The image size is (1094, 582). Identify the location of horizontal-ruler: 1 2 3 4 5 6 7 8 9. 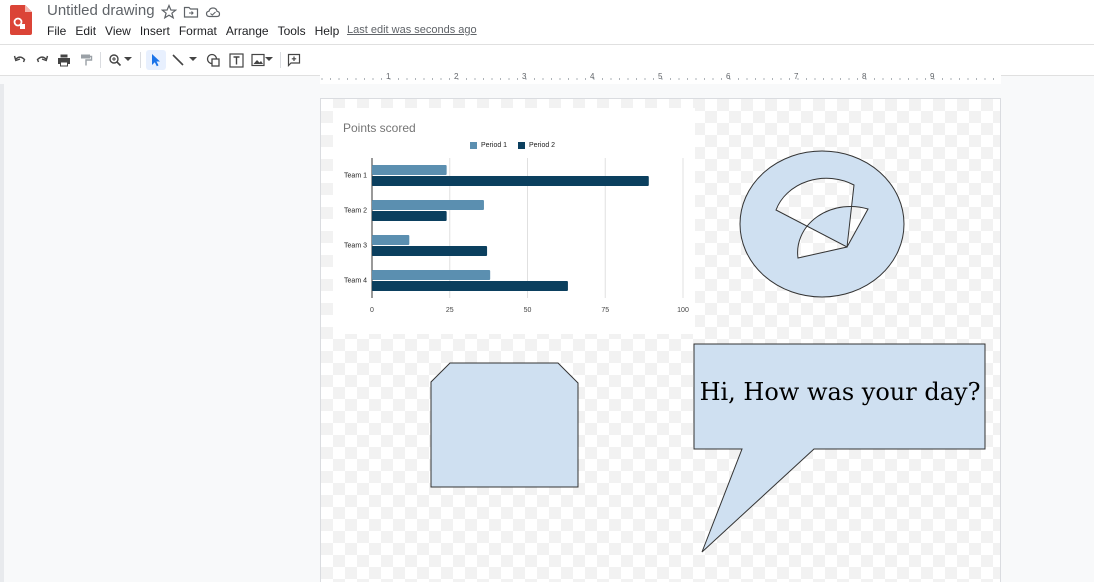
(660, 78).